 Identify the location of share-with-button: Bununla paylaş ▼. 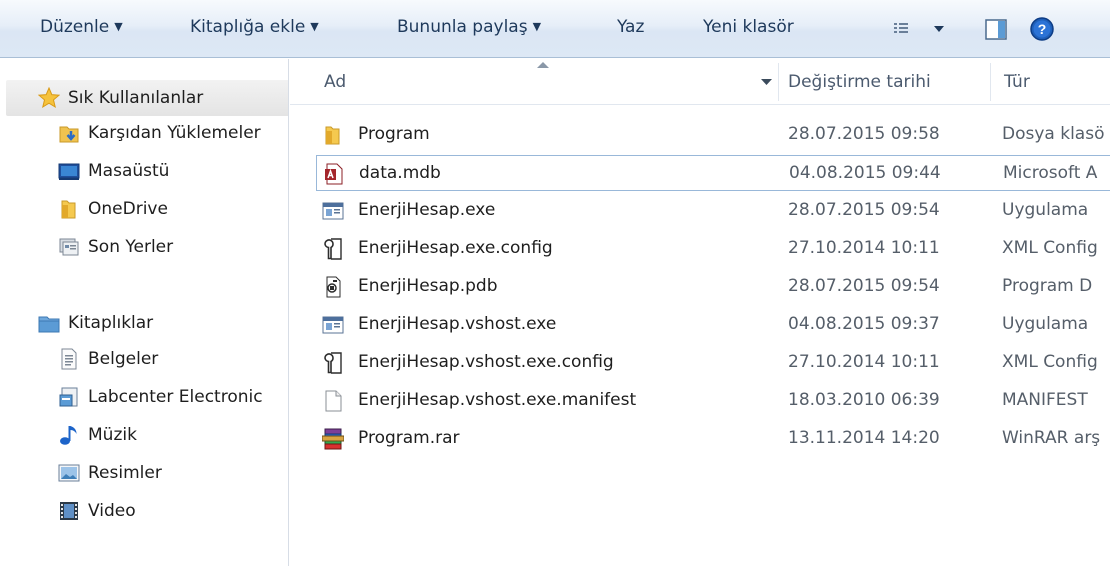
(469, 30).